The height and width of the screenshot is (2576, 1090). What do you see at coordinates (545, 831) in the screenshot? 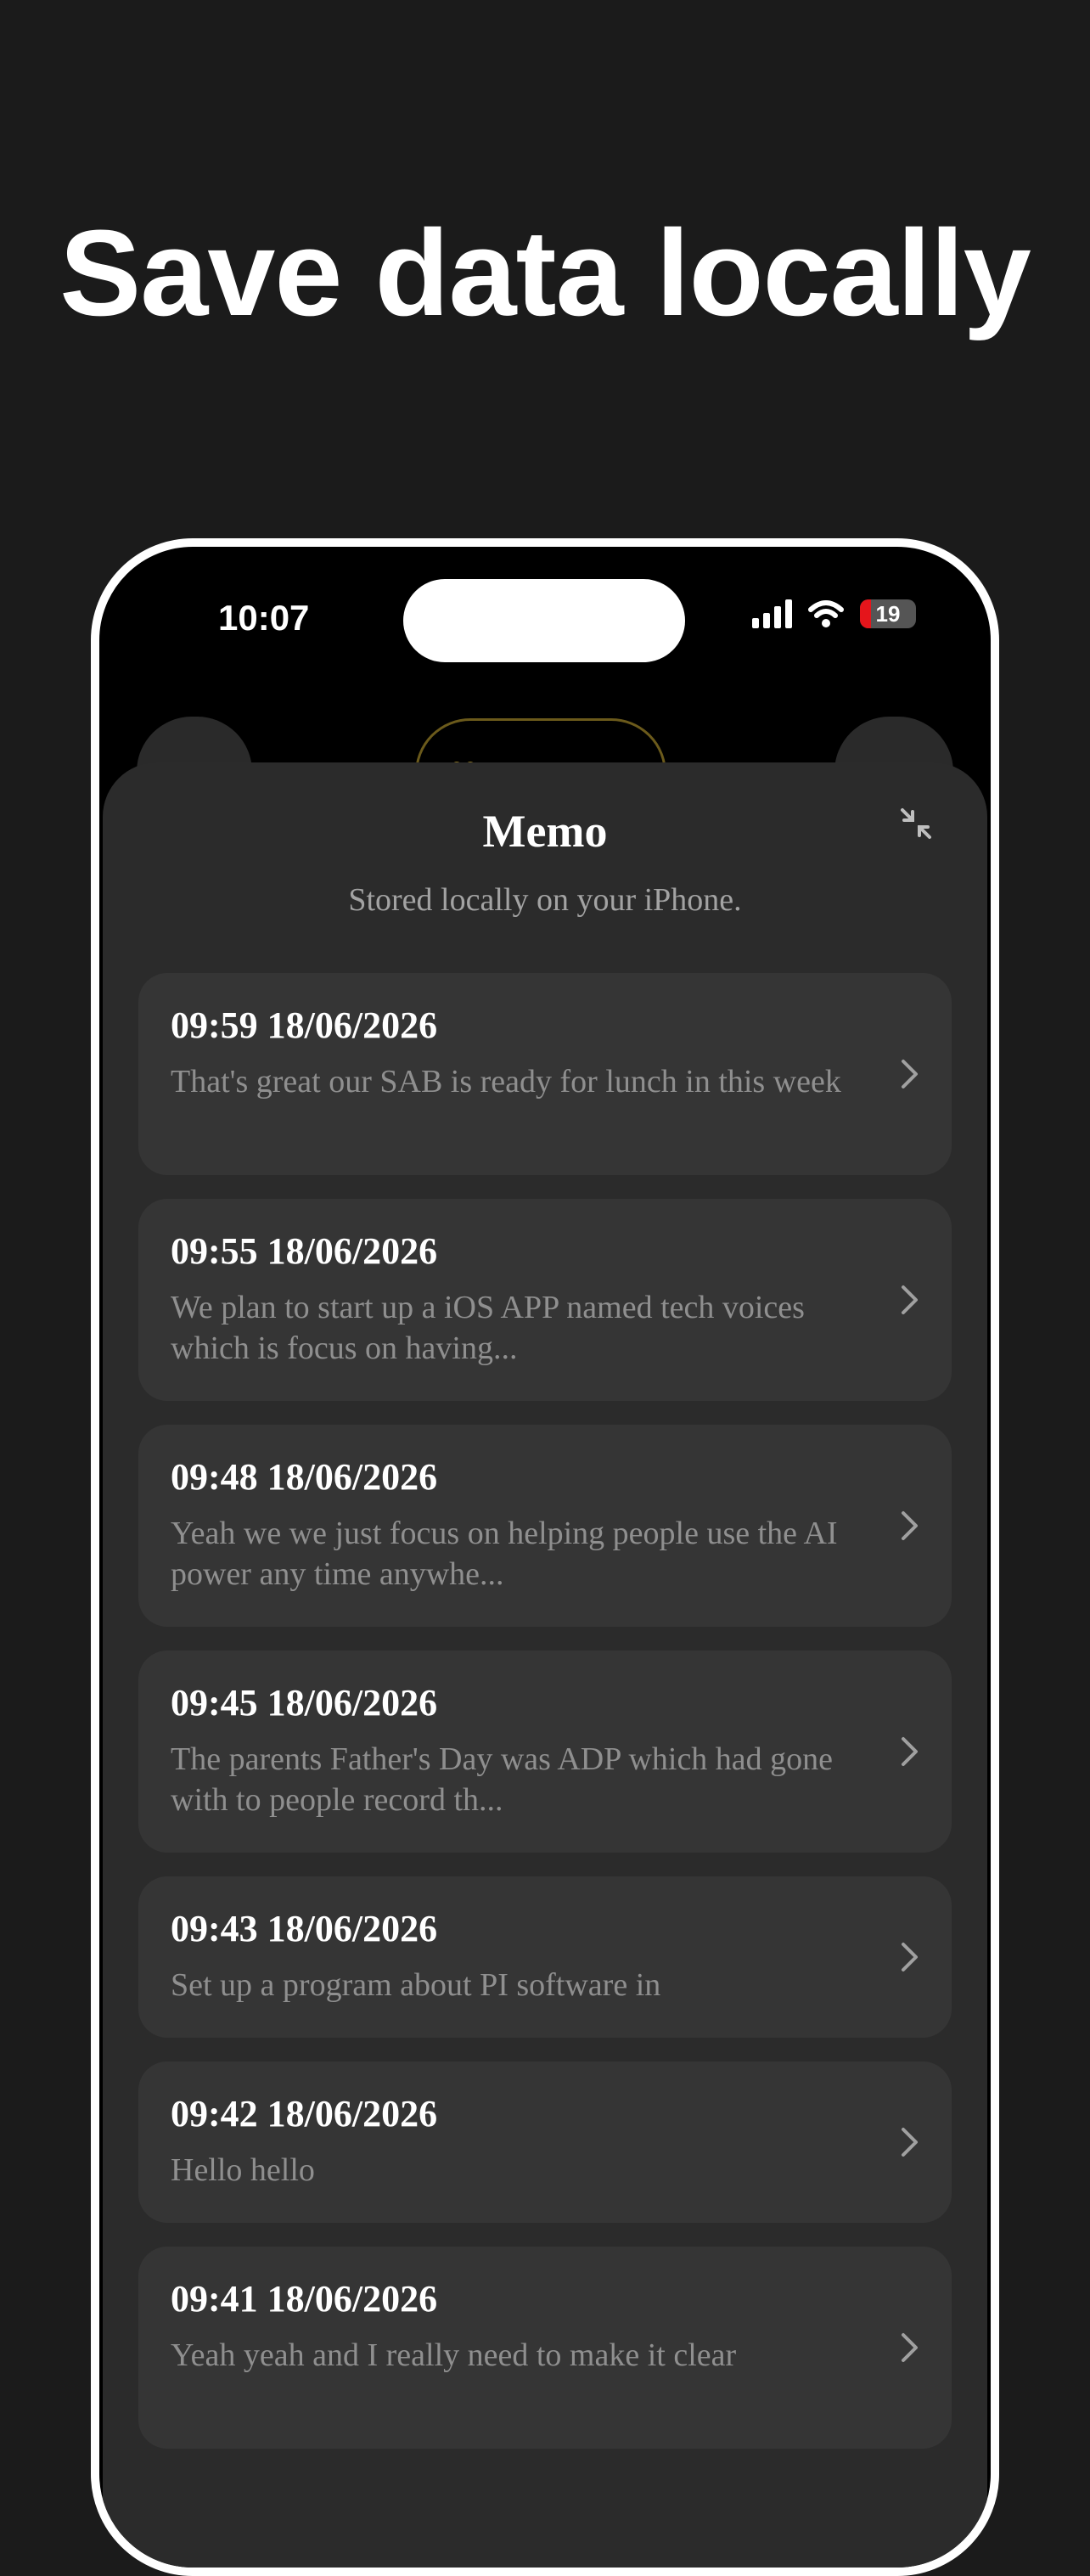
I see `sheet-title: Memo` at bounding box center [545, 831].